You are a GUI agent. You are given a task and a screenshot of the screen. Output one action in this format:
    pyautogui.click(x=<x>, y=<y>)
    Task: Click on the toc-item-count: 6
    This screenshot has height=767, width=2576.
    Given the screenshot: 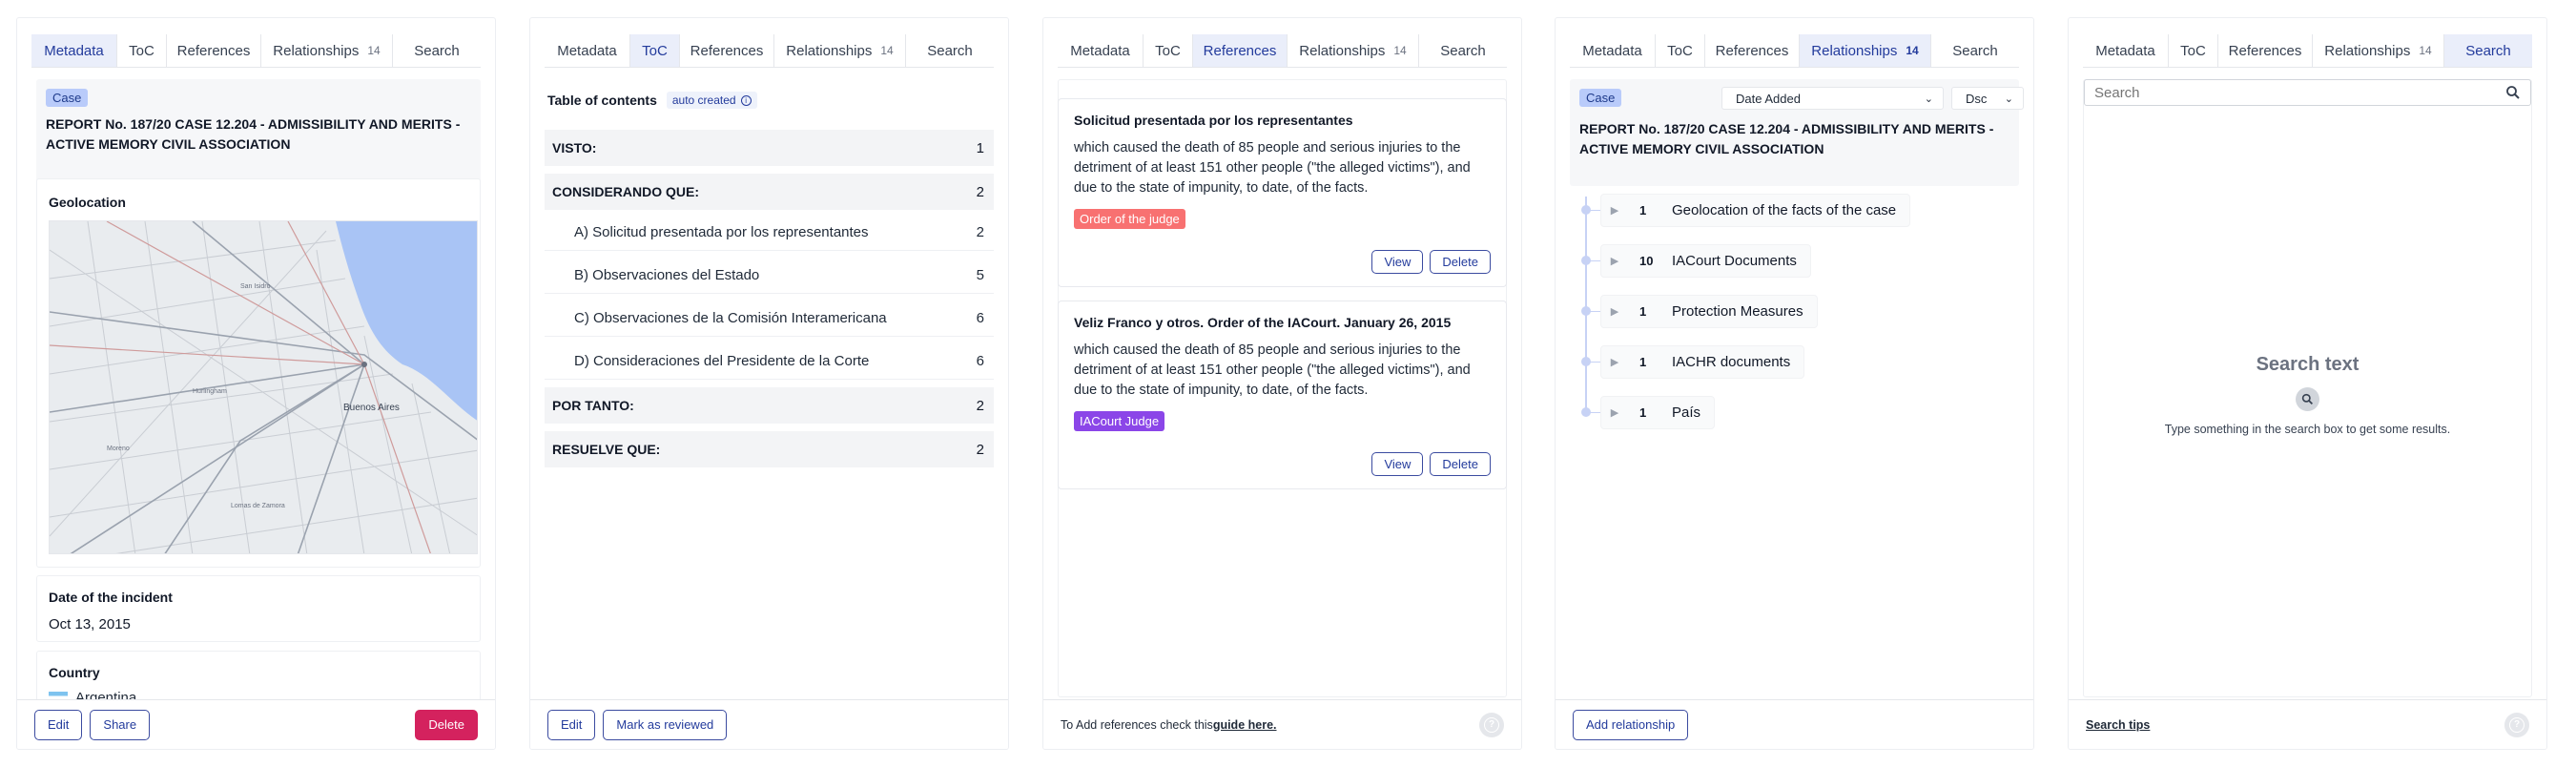 What is the action you would take?
    pyautogui.click(x=980, y=361)
    